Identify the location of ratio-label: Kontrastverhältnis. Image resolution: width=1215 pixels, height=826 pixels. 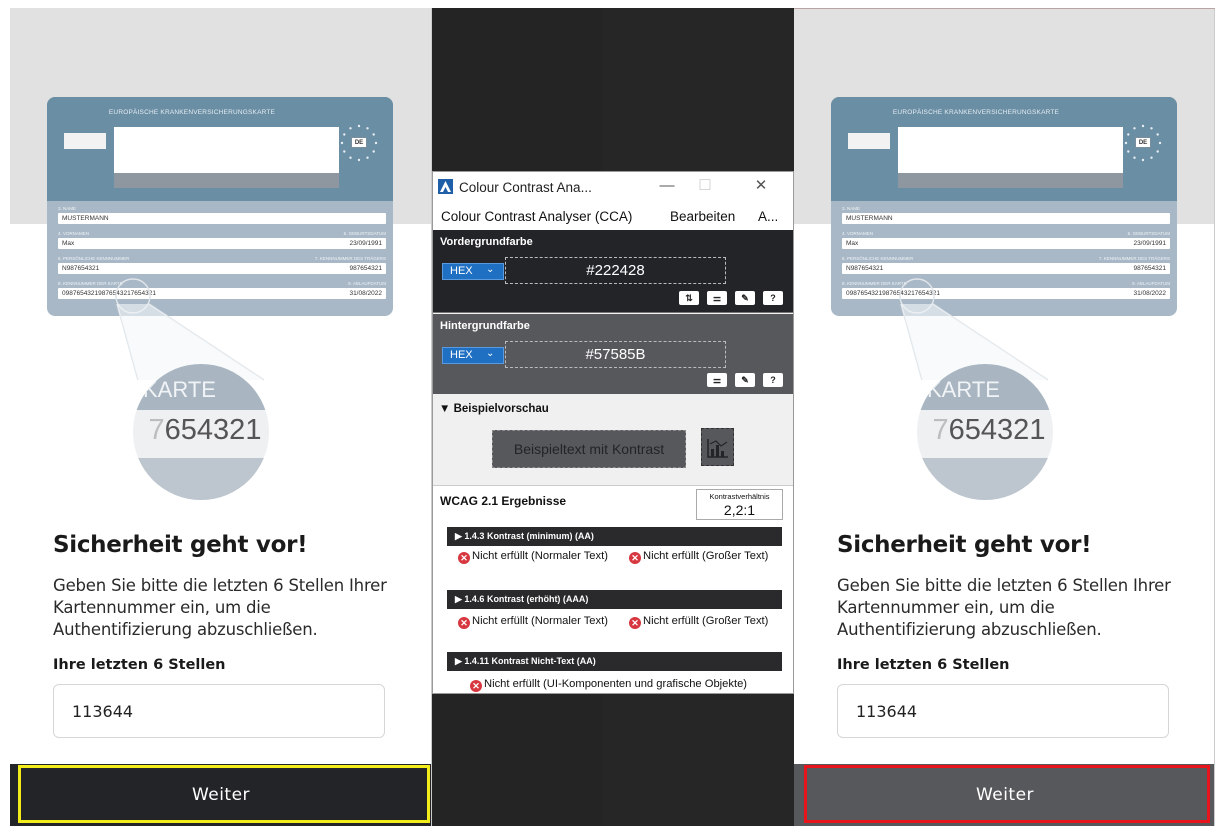
(739, 496).